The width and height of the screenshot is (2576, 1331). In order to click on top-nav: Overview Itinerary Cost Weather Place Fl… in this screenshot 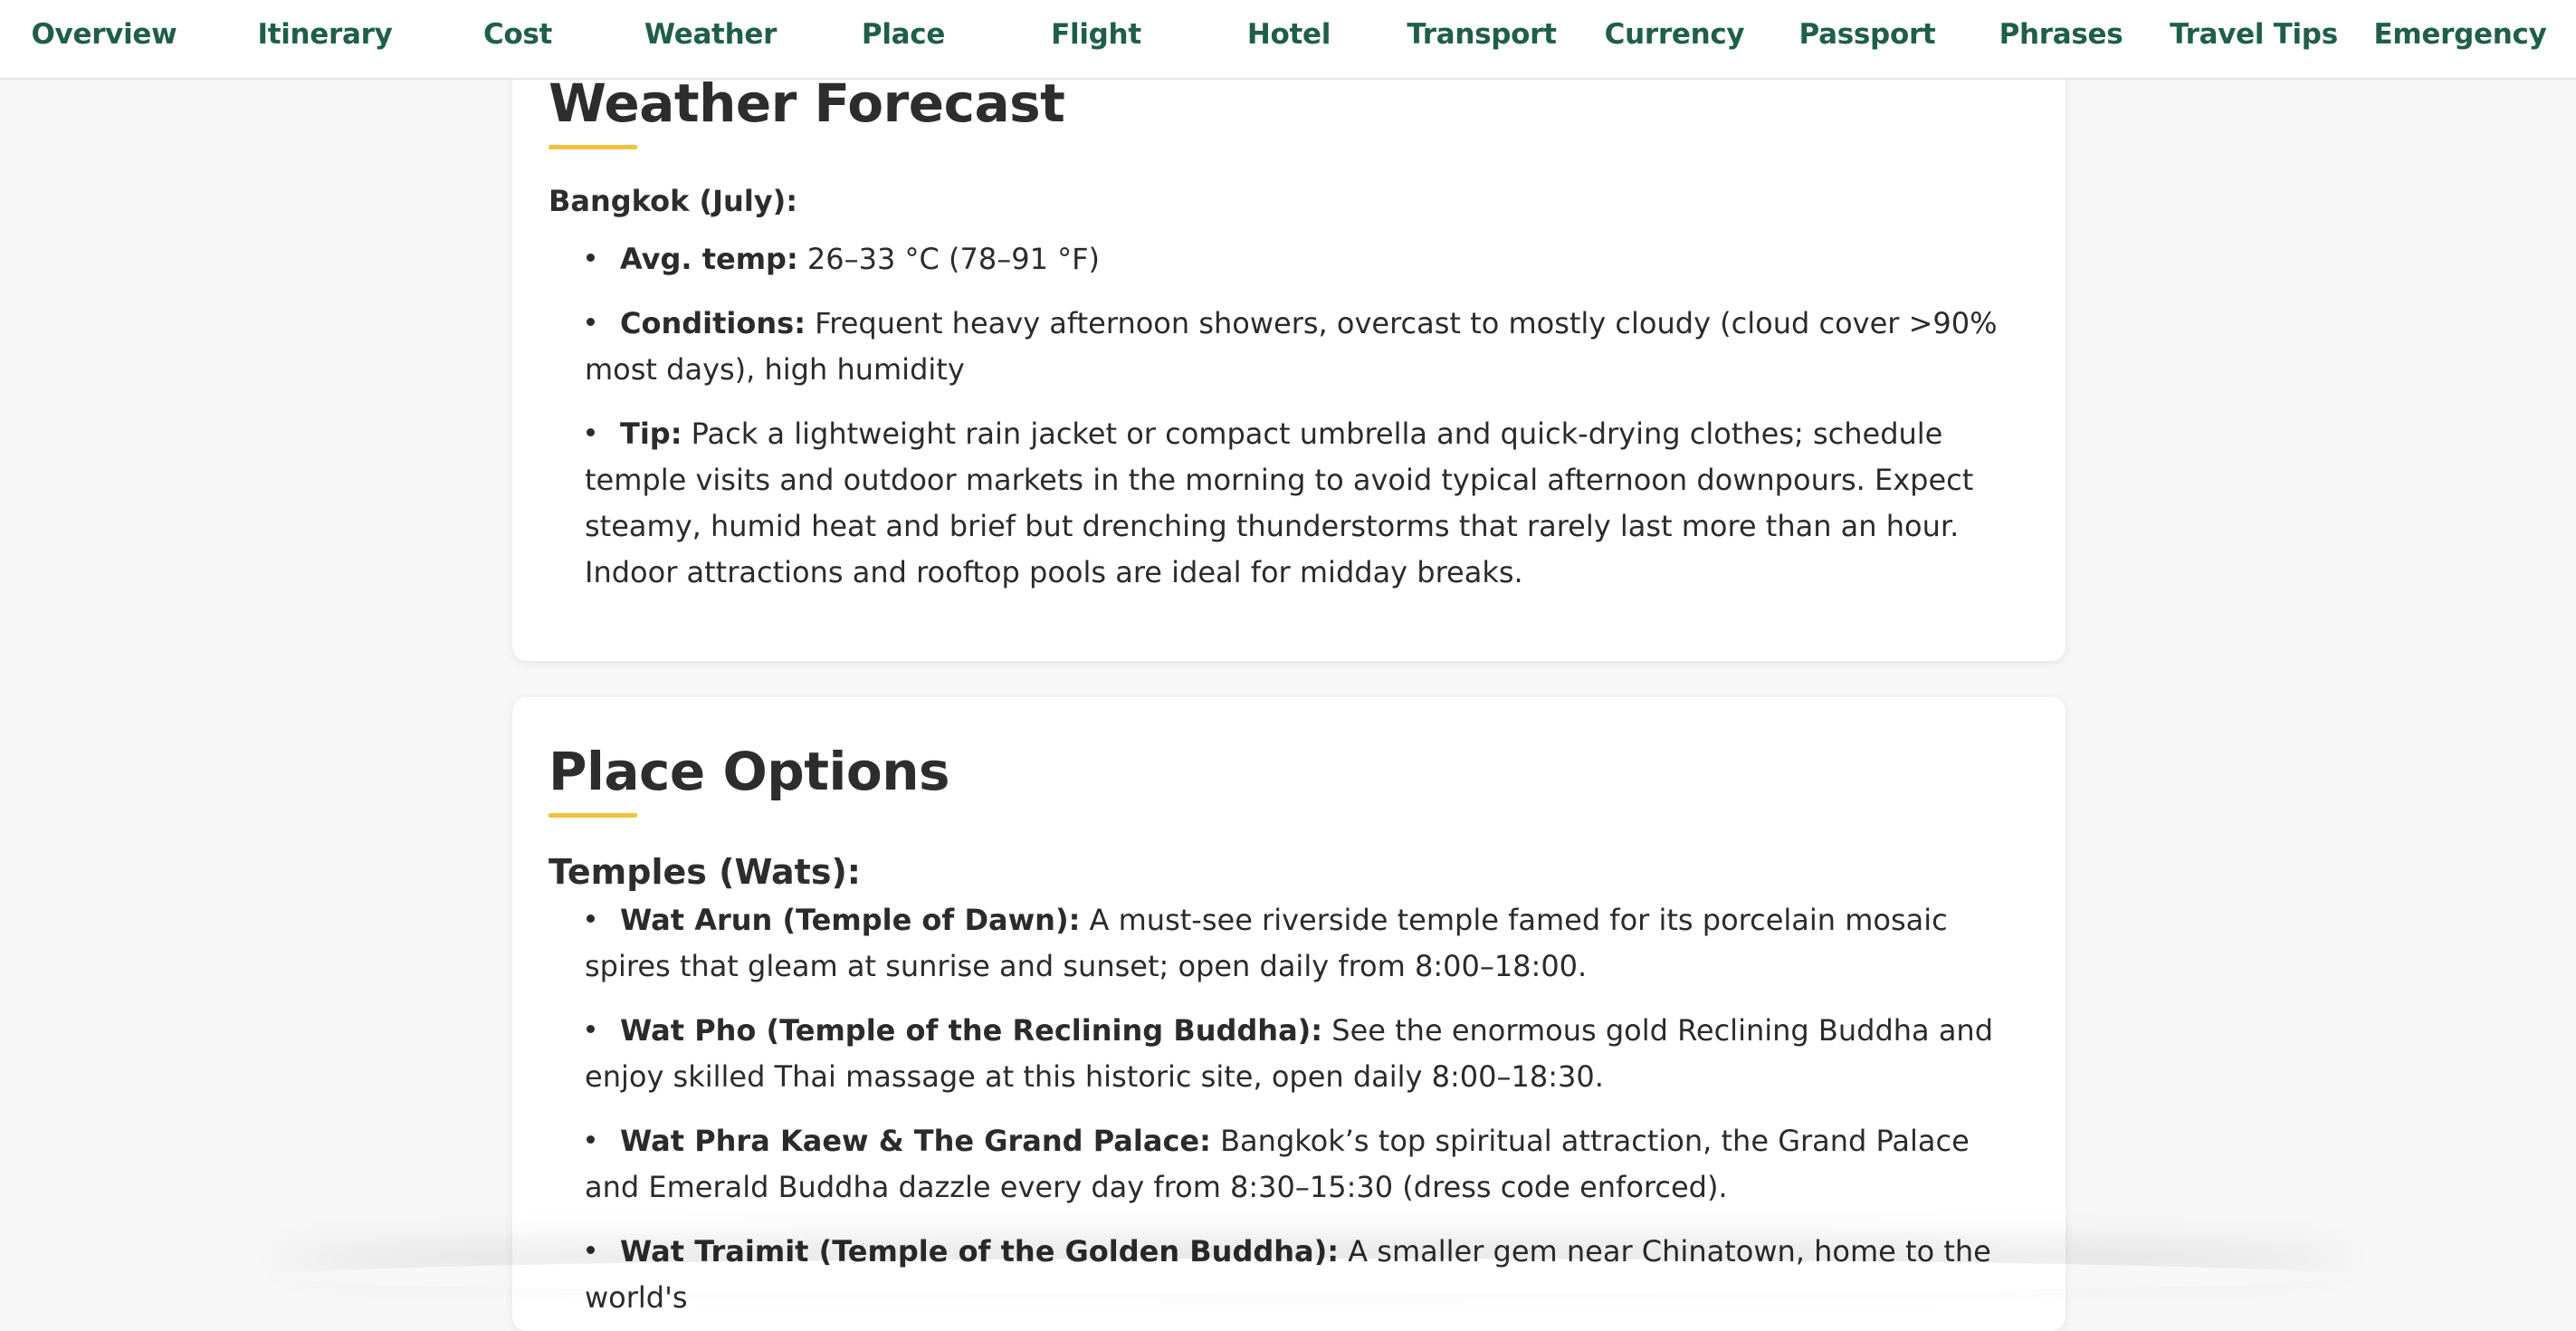, I will do `click(1288, 40)`.